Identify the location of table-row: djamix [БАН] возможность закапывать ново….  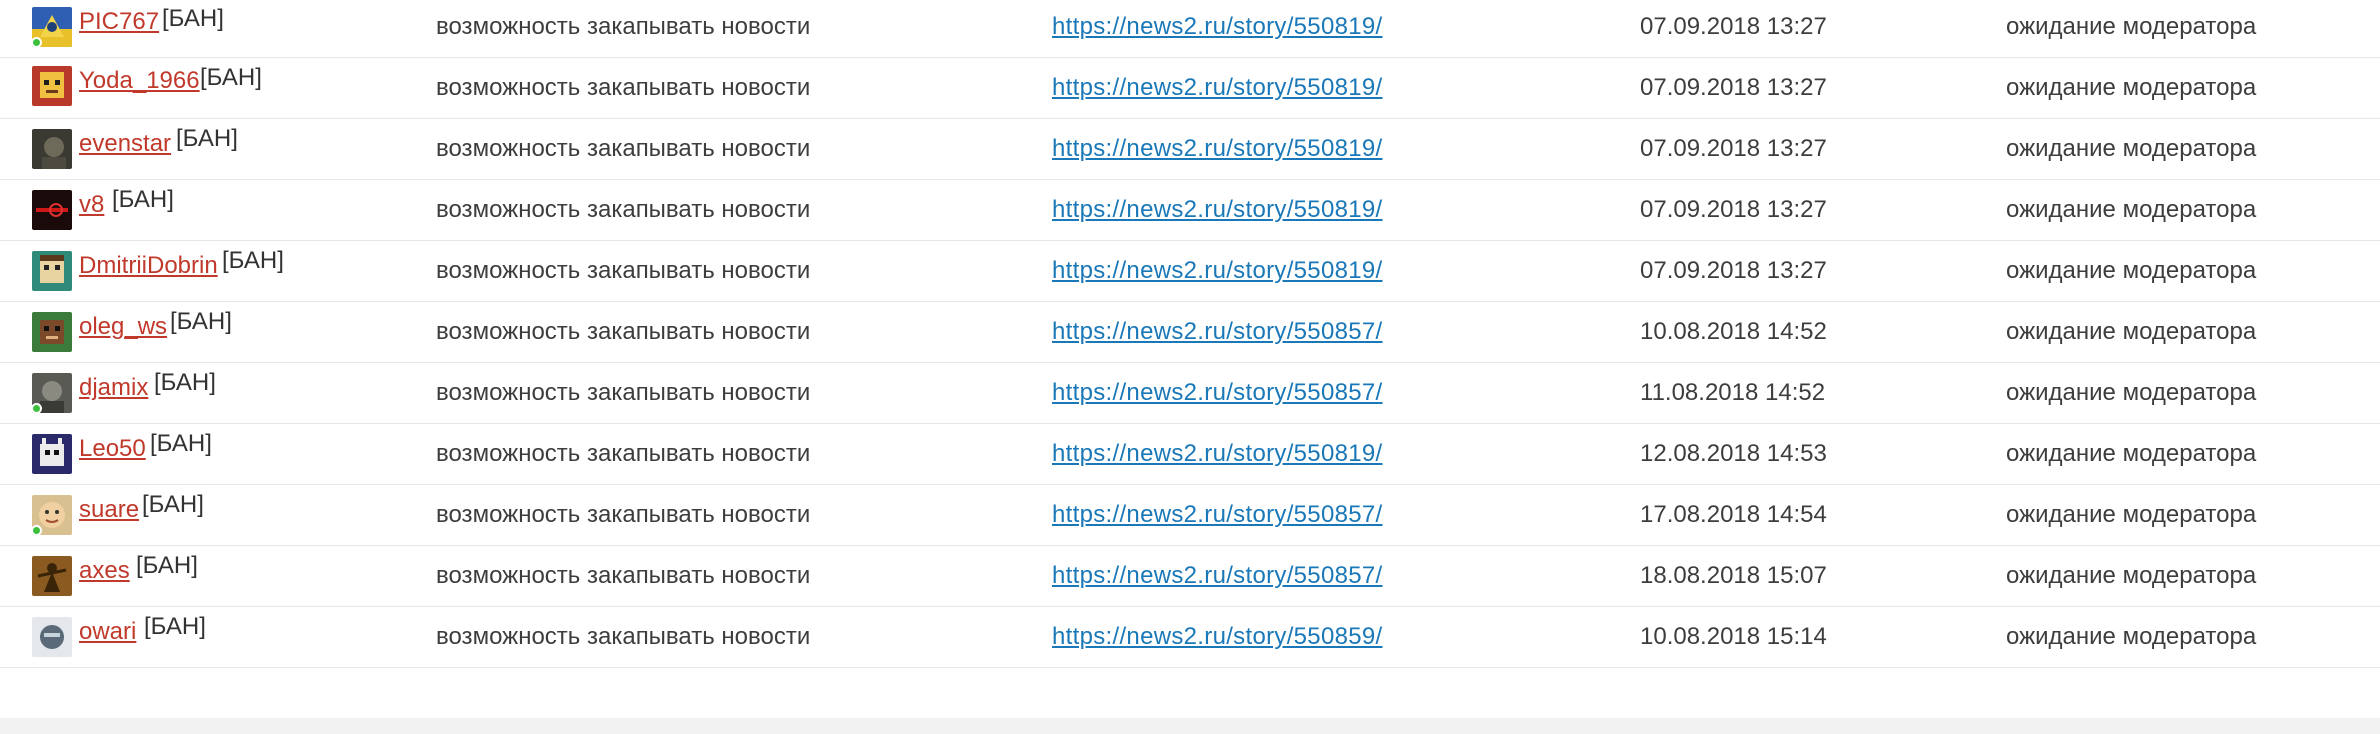
(1190, 393).